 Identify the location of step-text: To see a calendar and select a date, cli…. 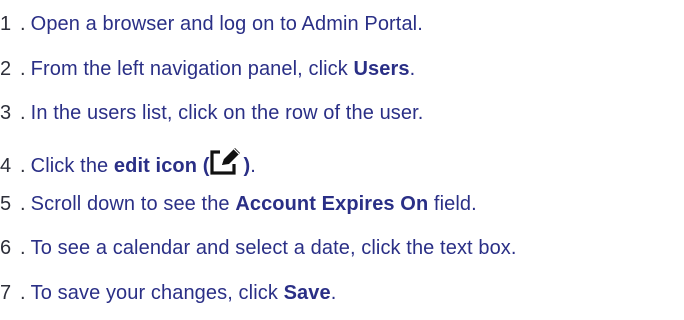
(273, 248).